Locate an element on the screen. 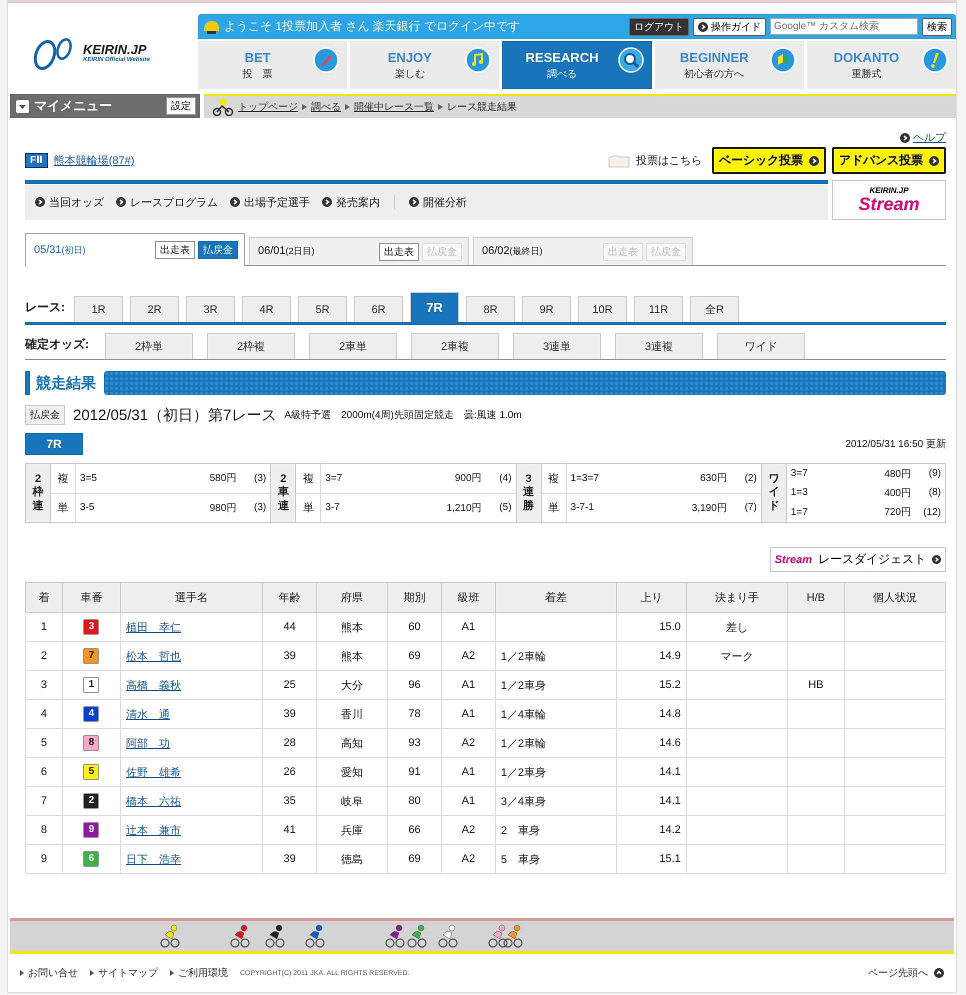 The image size is (966, 995). table-cell: 69 is located at coordinates (415, 859).